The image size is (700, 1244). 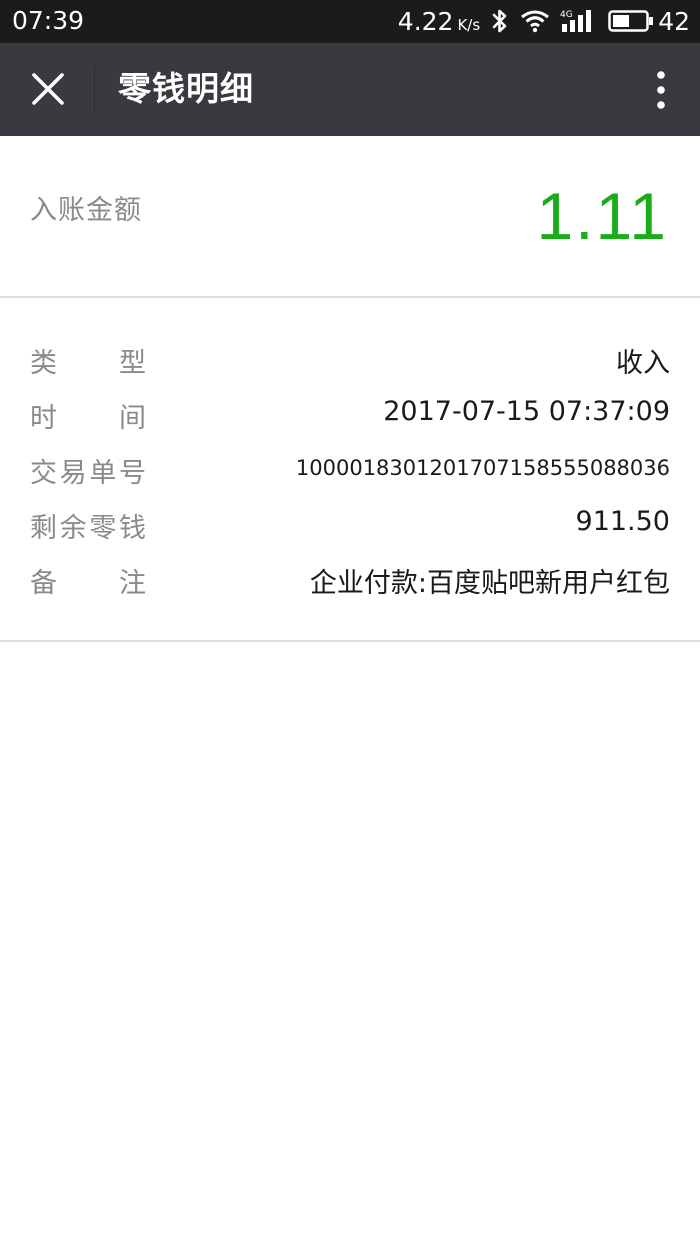 What do you see at coordinates (500, 21) in the screenshot?
I see `bluetooth-icon` at bounding box center [500, 21].